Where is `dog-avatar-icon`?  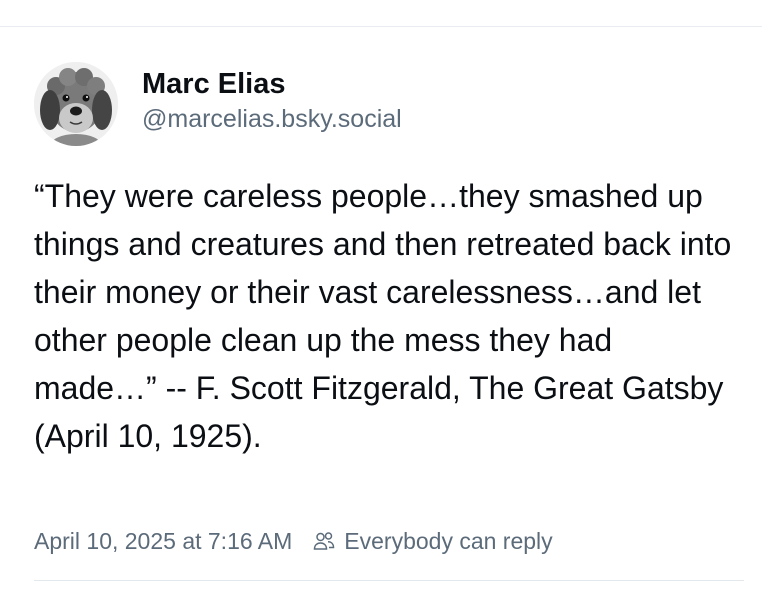 dog-avatar-icon is located at coordinates (76, 104).